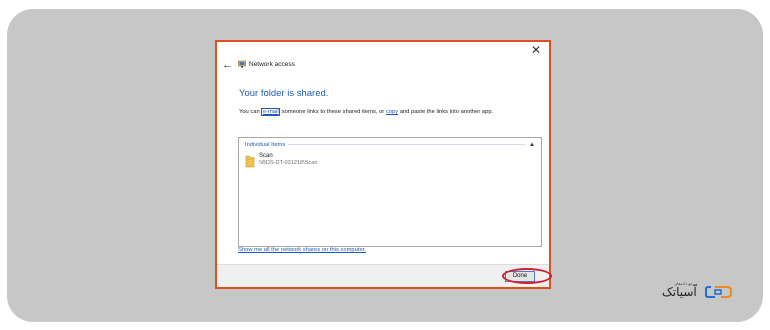  What do you see at coordinates (719, 294) in the screenshot?
I see `logo-mark-icon` at bounding box center [719, 294].